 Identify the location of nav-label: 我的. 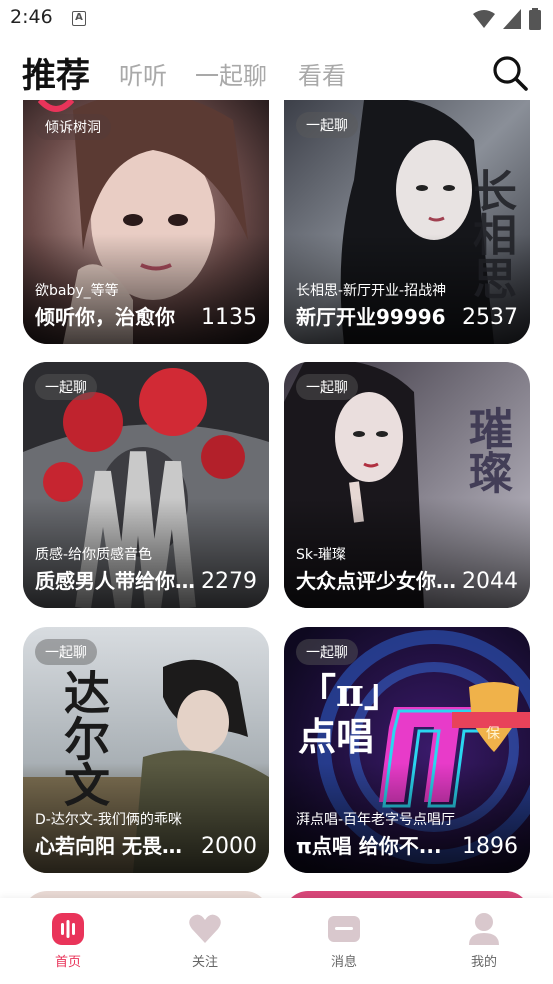
(483, 962).